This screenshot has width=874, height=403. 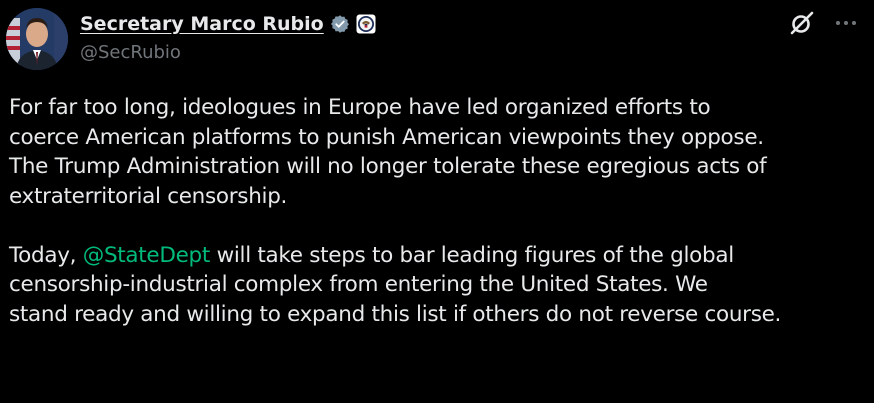 I want to click on verified-badge-icon, so click(x=340, y=24).